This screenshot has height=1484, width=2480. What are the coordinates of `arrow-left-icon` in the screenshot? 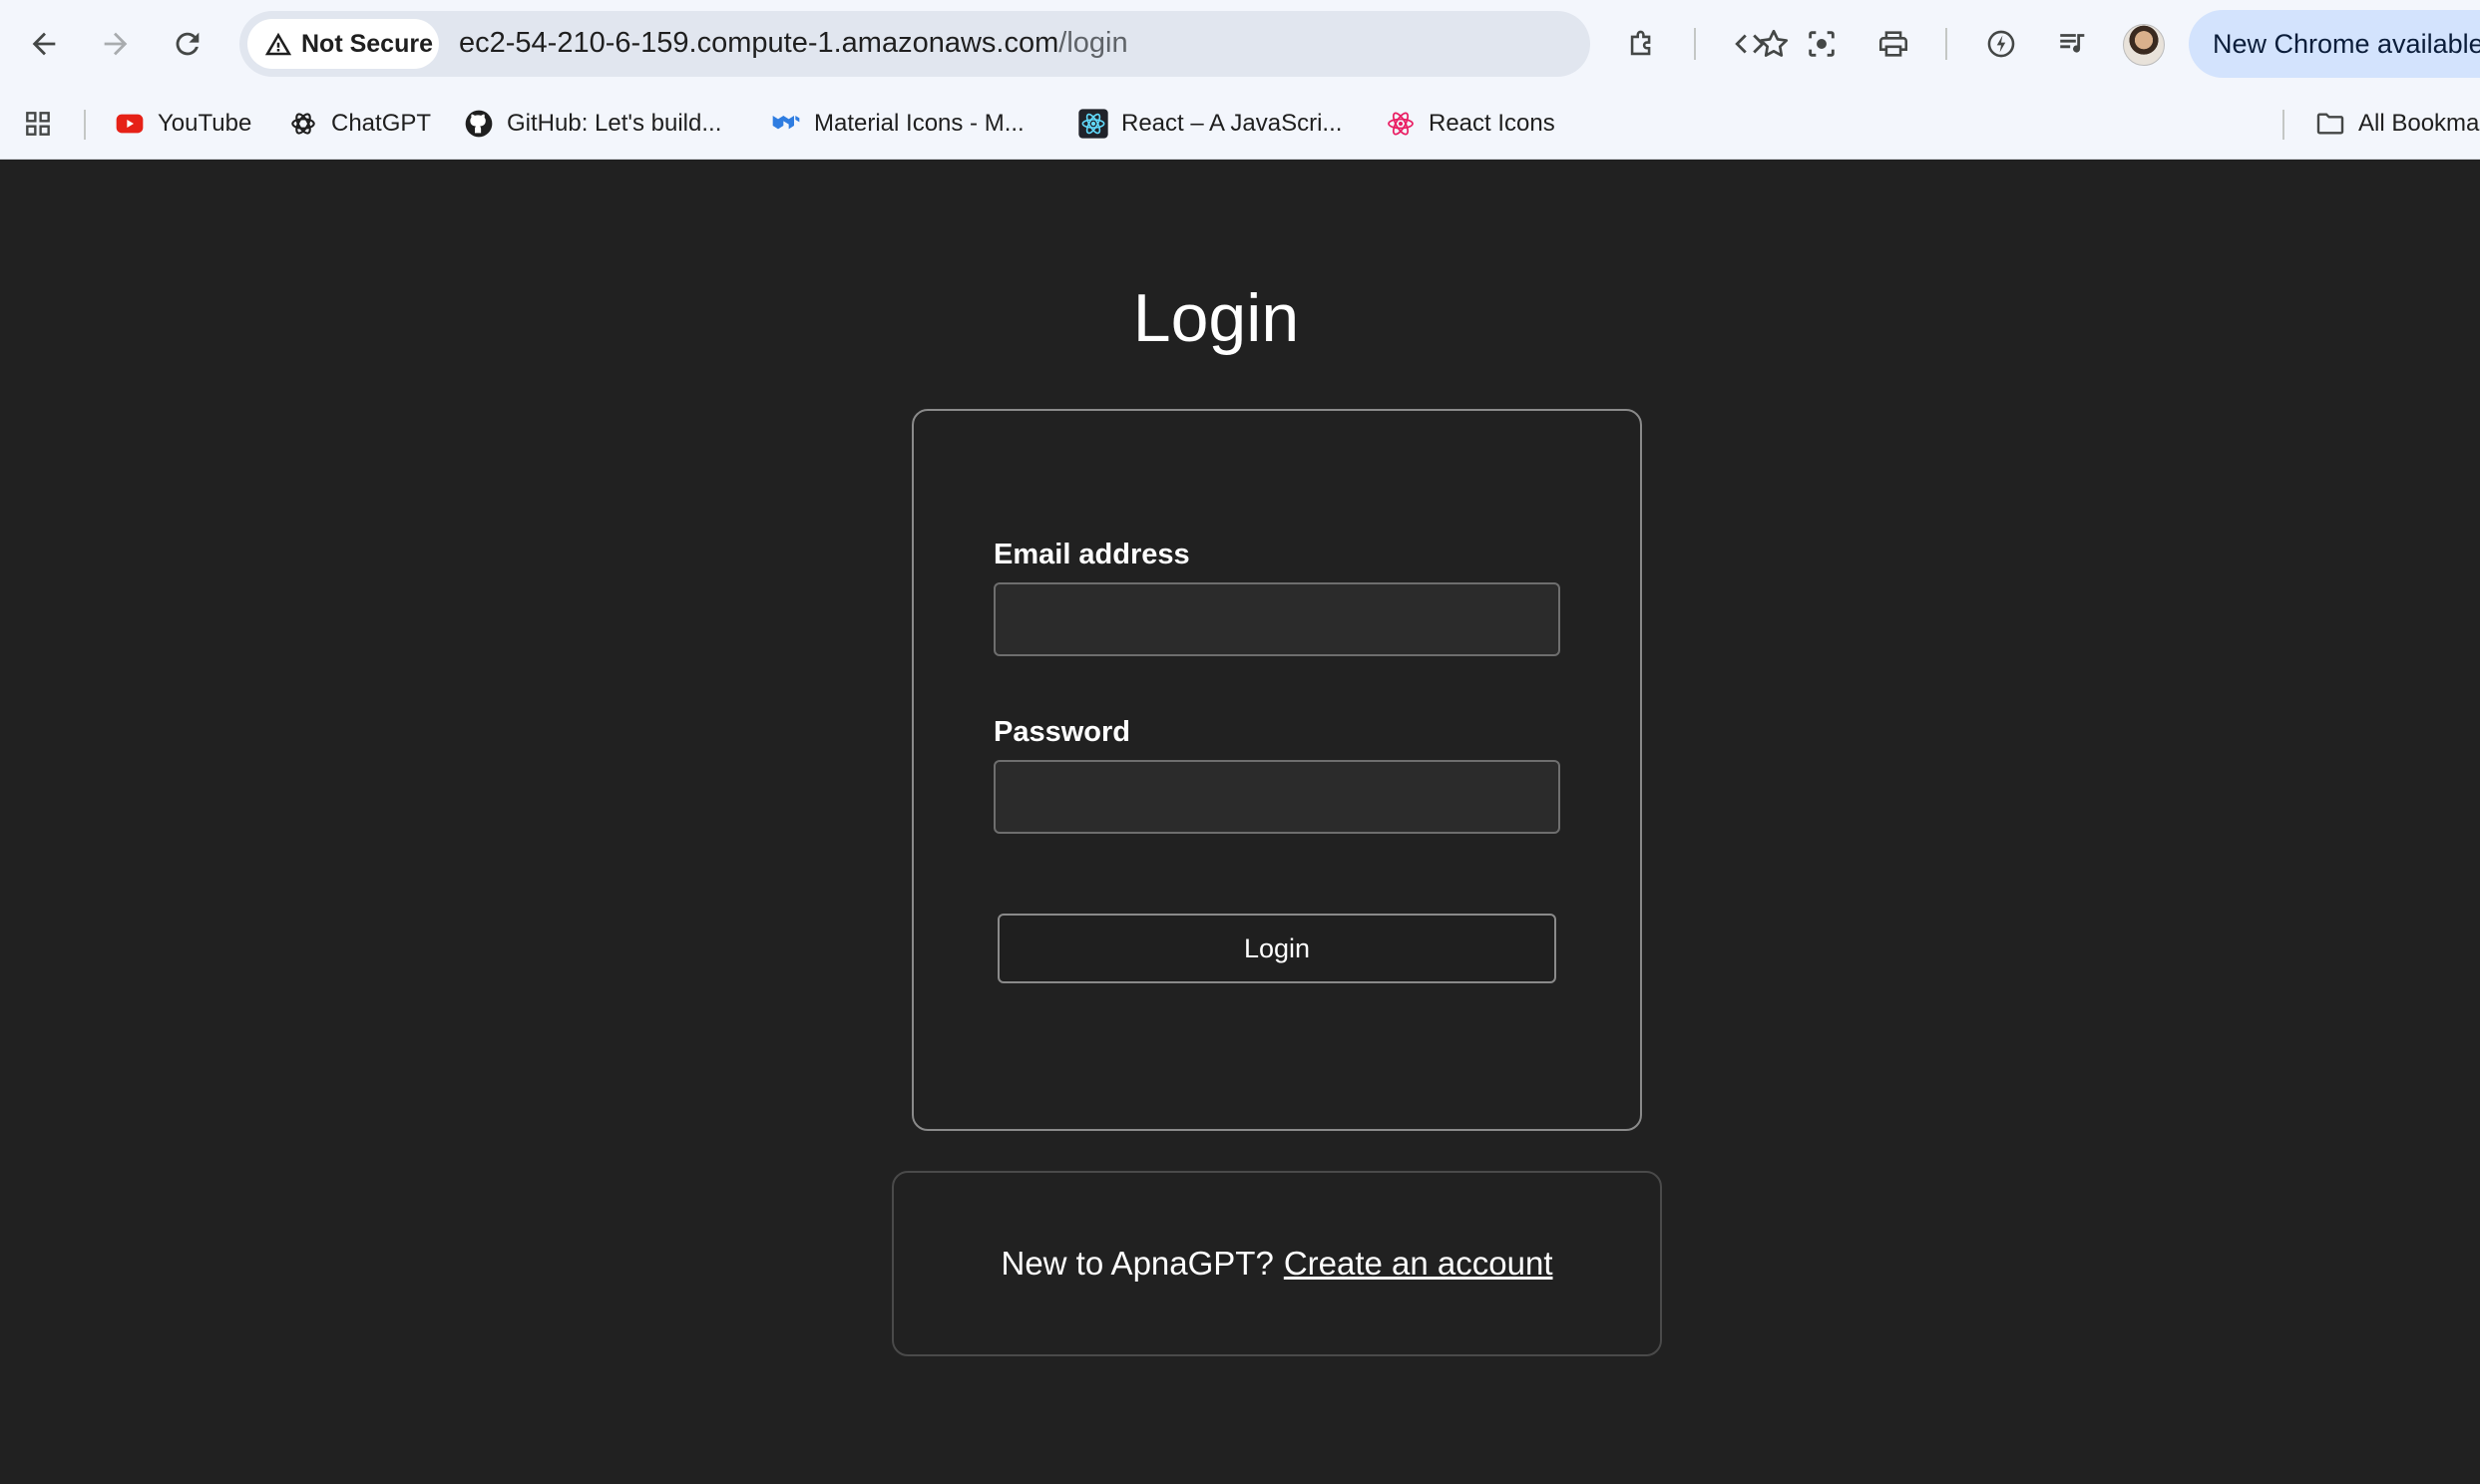 It's located at (44, 44).